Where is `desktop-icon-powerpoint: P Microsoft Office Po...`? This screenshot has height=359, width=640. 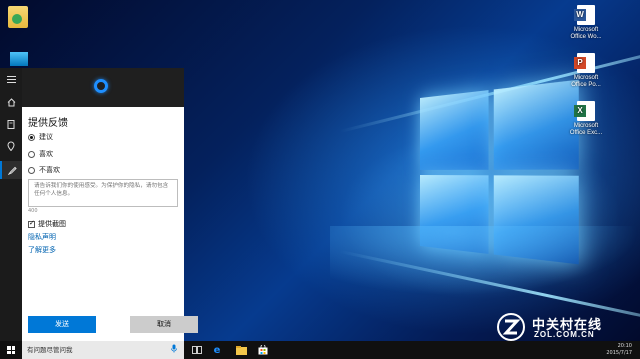 desktop-icon-powerpoint: P Microsoft Office Po... is located at coordinates (586, 71).